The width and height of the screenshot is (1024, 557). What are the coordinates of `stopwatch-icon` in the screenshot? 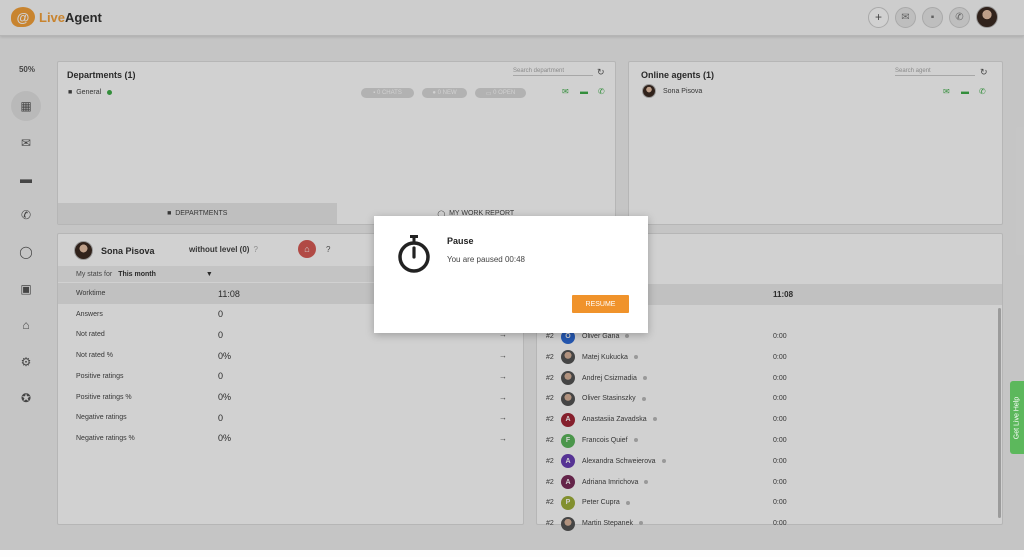 It's located at (414, 254).